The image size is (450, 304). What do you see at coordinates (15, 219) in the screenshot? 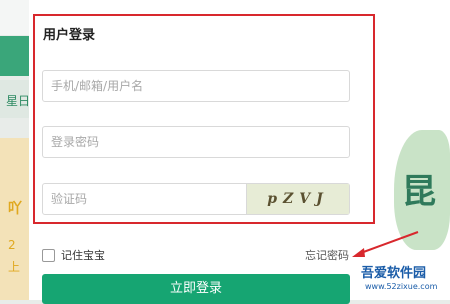
I see `background-ad: 吖 2 上` at bounding box center [15, 219].